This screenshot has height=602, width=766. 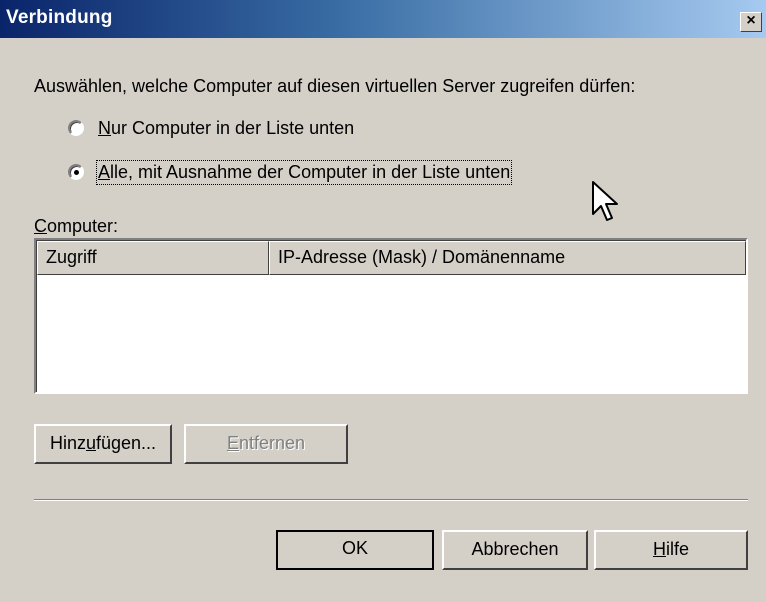 What do you see at coordinates (355, 550) in the screenshot?
I see `ok-button: OK` at bounding box center [355, 550].